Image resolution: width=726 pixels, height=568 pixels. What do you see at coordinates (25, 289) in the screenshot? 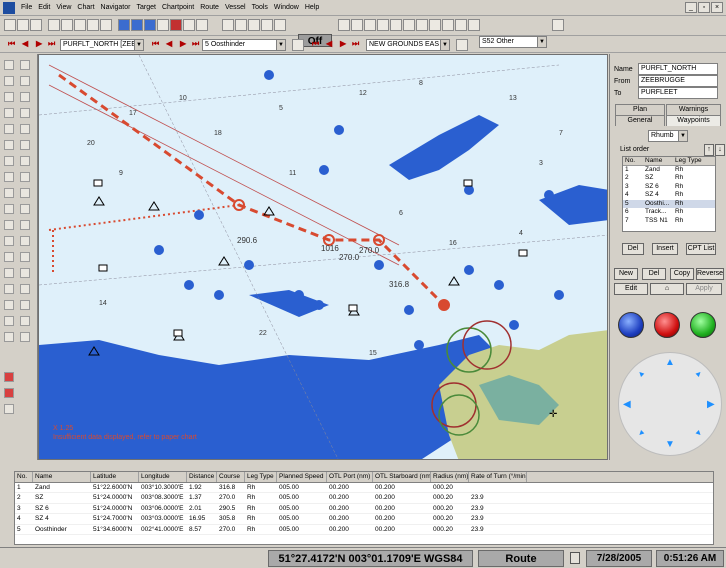
I see `current-icon` at bounding box center [25, 289].